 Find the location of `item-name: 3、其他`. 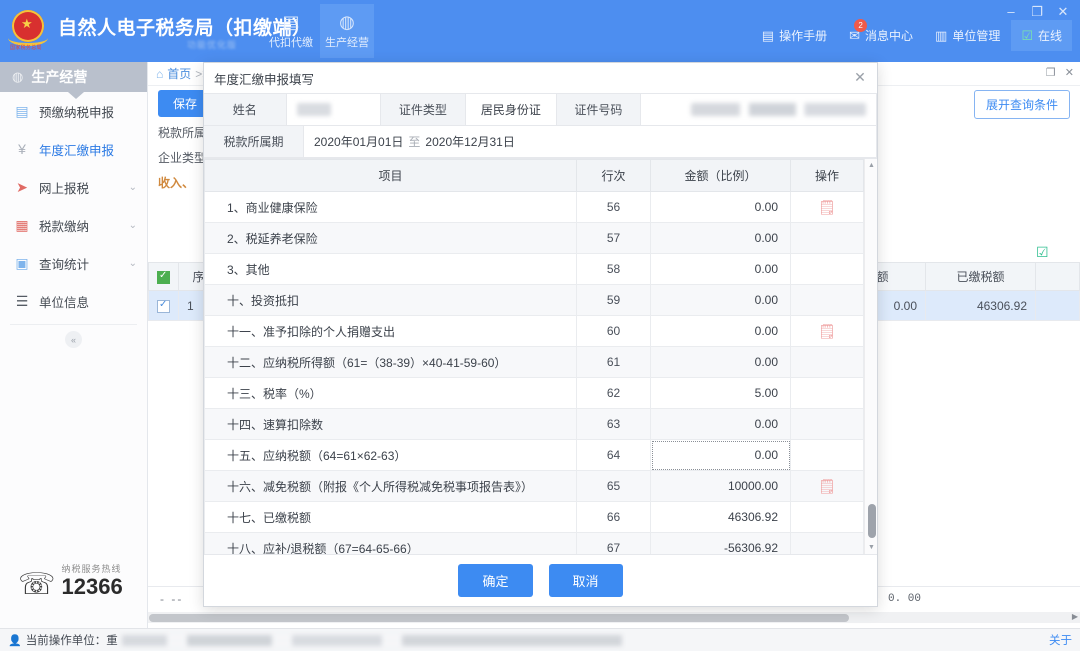

item-name: 3、其他 is located at coordinates (390, 269).